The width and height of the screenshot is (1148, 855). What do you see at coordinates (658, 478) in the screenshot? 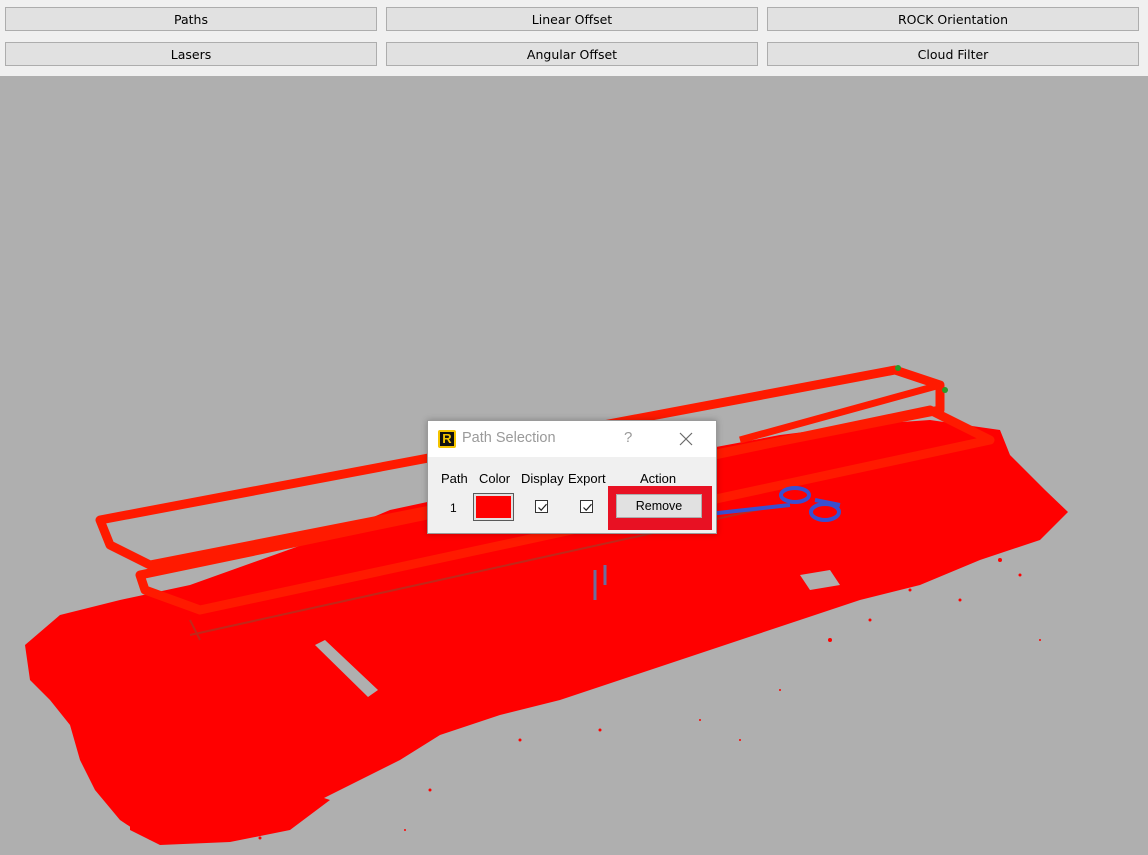
I see `column-header-action: Action` at bounding box center [658, 478].